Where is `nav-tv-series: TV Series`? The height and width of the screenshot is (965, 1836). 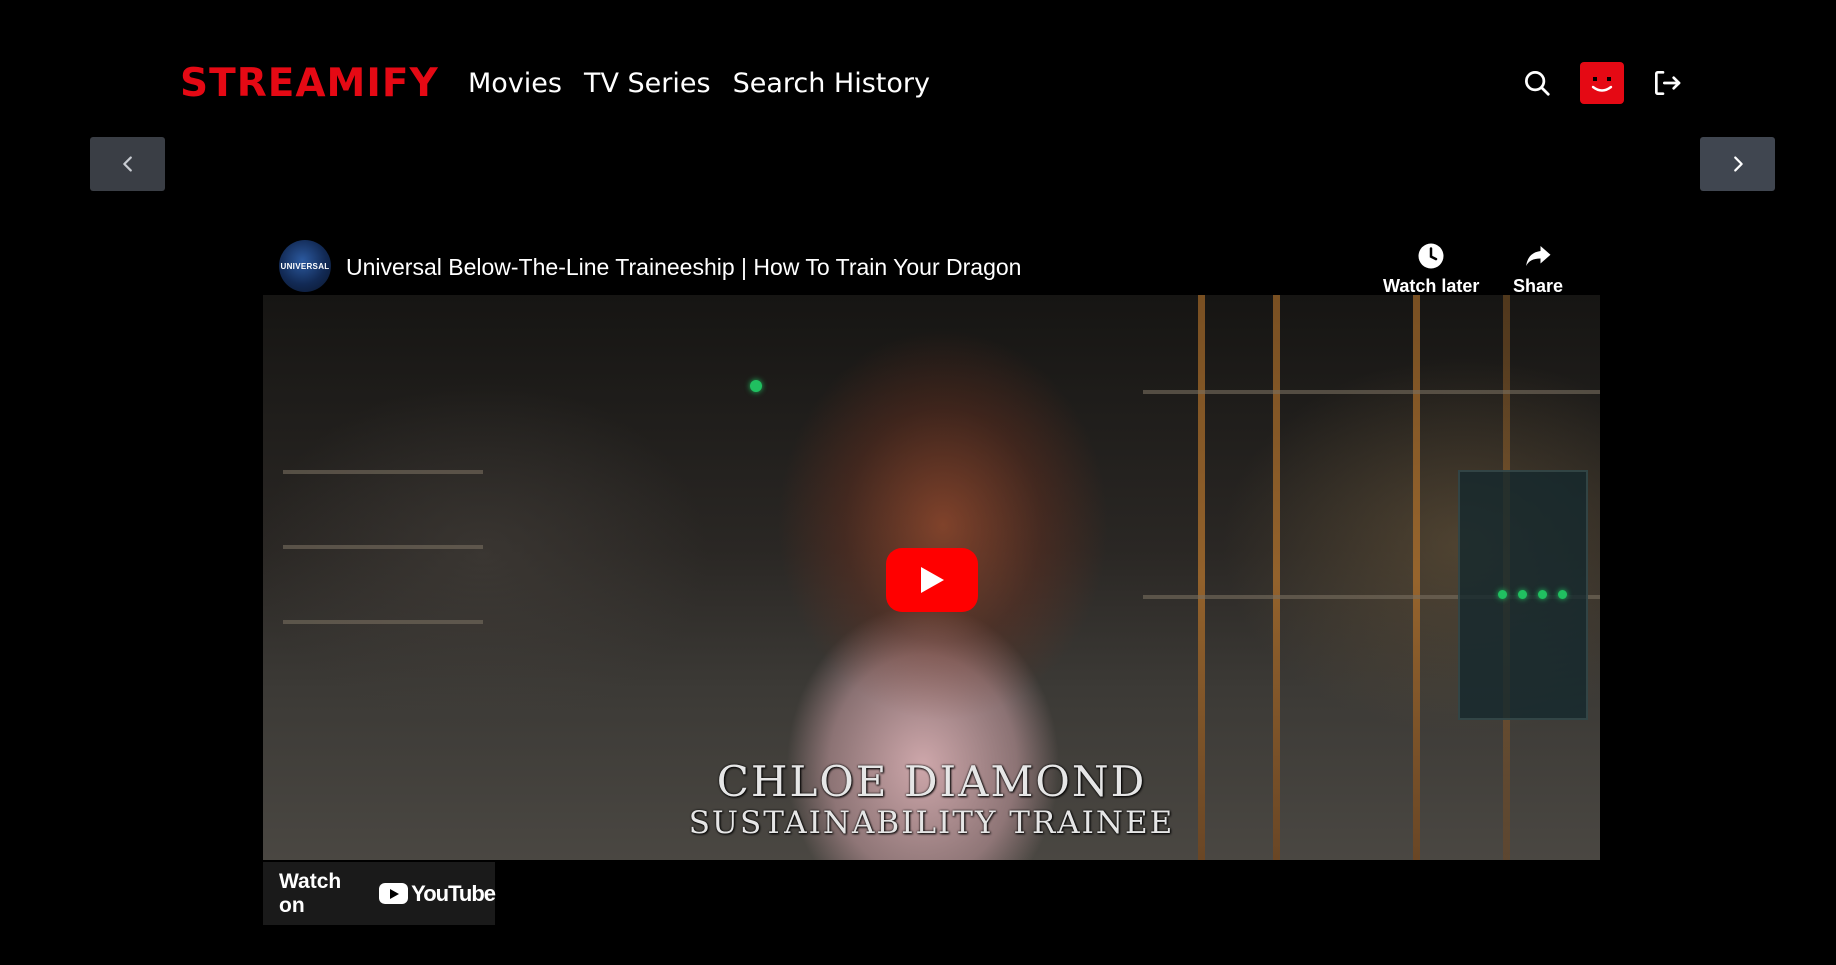 nav-tv-series: TV Series is located at coordinates (647, 84).